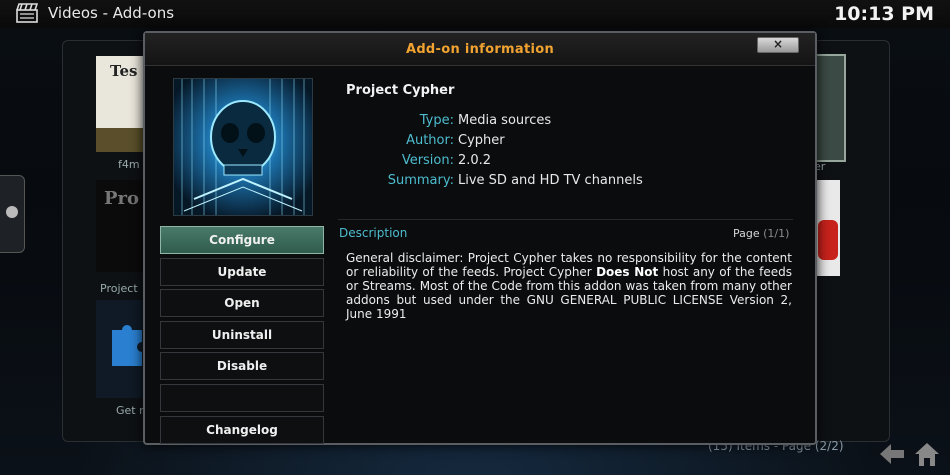 This screenshot has width=950, height=475. Describe the element at coordinates (571, 123) in the screenshot. I see `meta-row-type: Type: Media sources` at that location.